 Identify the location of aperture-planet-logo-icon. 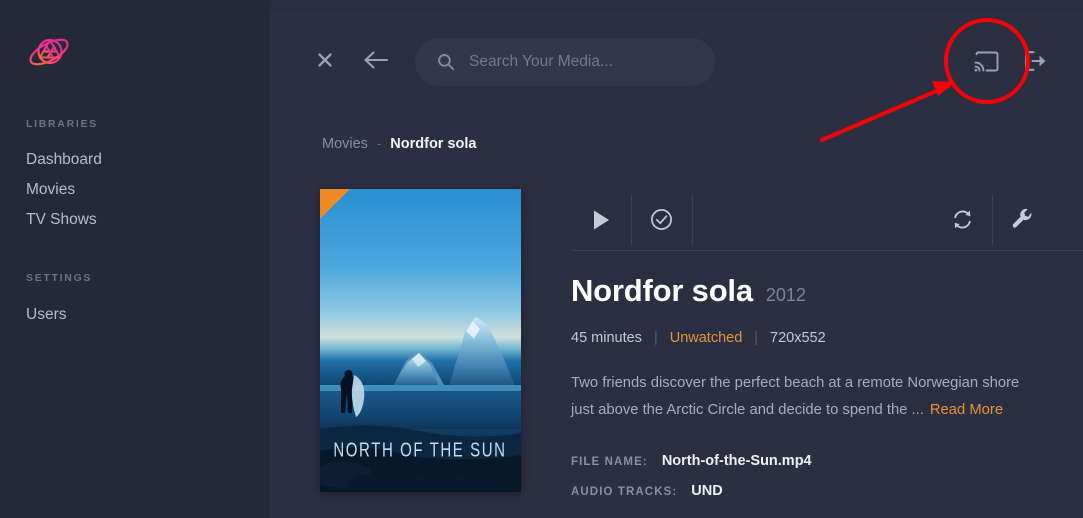
(49, 53).